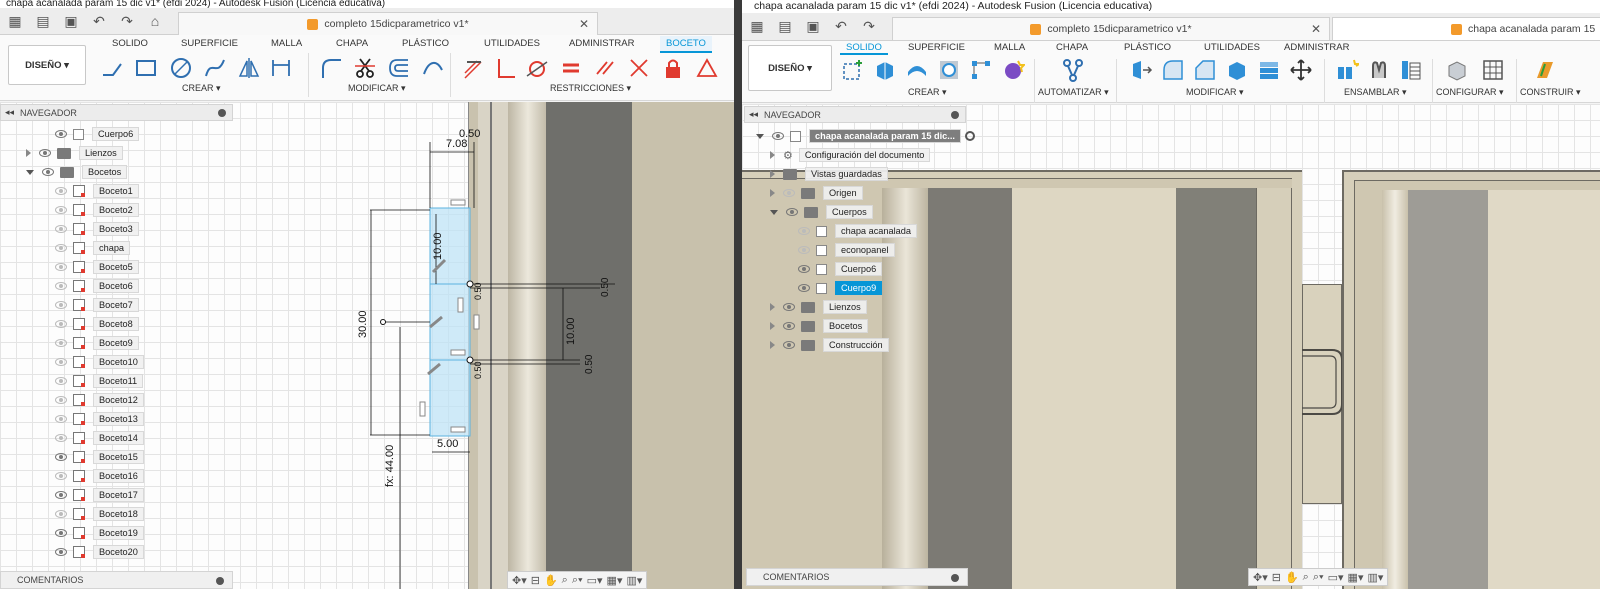 This screenshot has width=1600, height=589. What do you see at coordinates (1457, 70) in the screenshot?
I see `configure-icon` at bounding box center [1457, 70].